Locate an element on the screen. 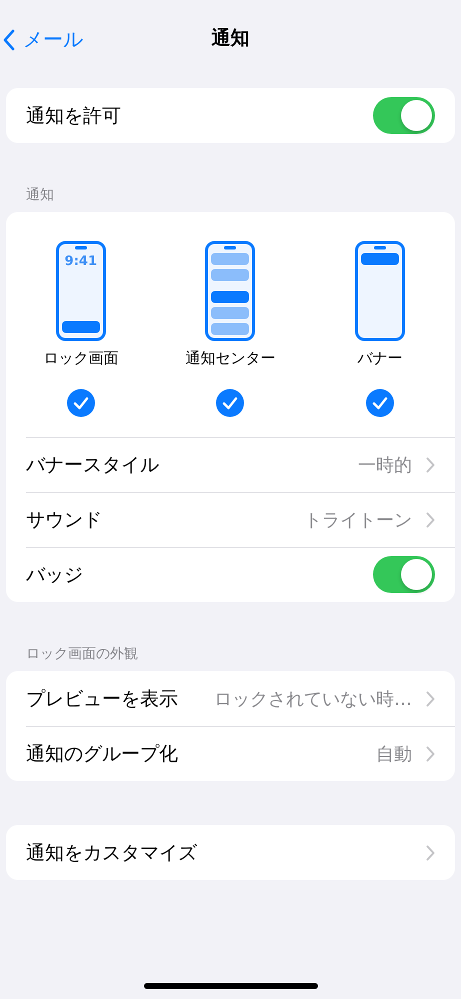 The image size is (461, 999). style-label: ロック画面 is located at coordinates (80, 358).